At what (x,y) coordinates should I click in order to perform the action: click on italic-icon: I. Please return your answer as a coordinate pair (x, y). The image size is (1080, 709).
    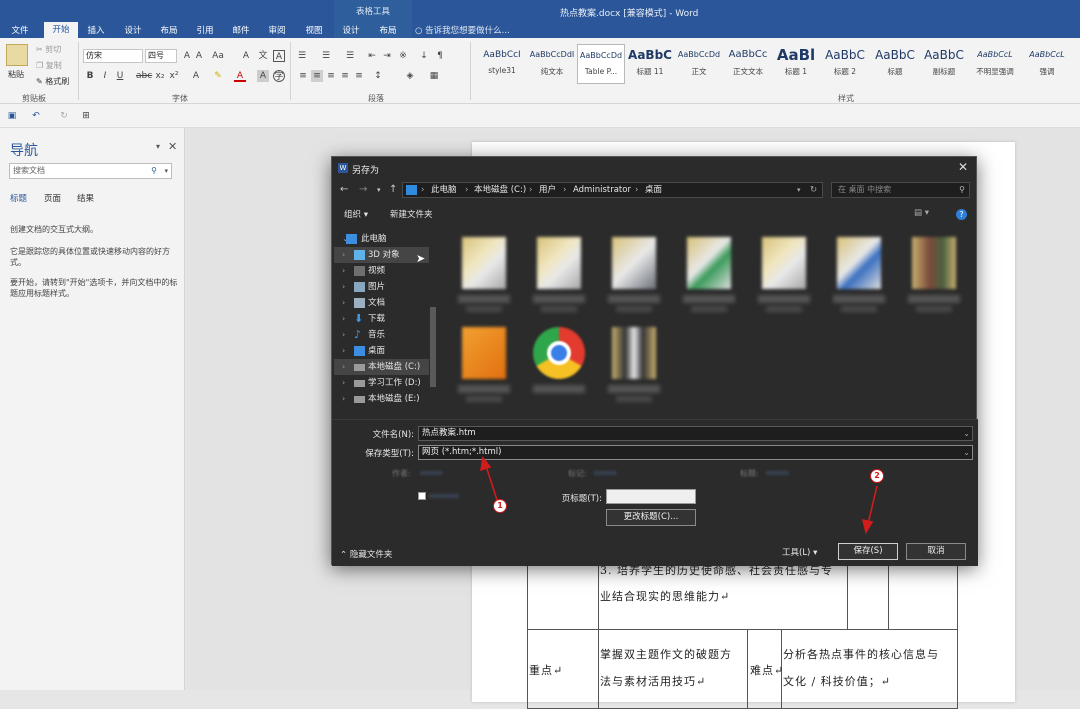
    Looking at the image, I should click on (105, 76).